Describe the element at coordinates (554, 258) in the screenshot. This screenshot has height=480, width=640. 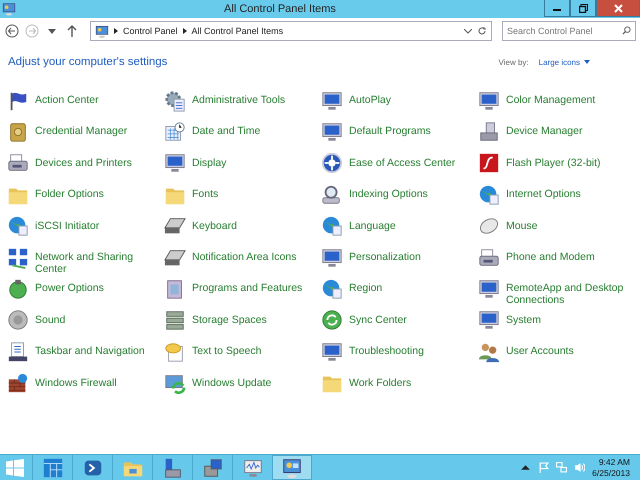
I see `control-panel-item: Phone and Modem` at that location.